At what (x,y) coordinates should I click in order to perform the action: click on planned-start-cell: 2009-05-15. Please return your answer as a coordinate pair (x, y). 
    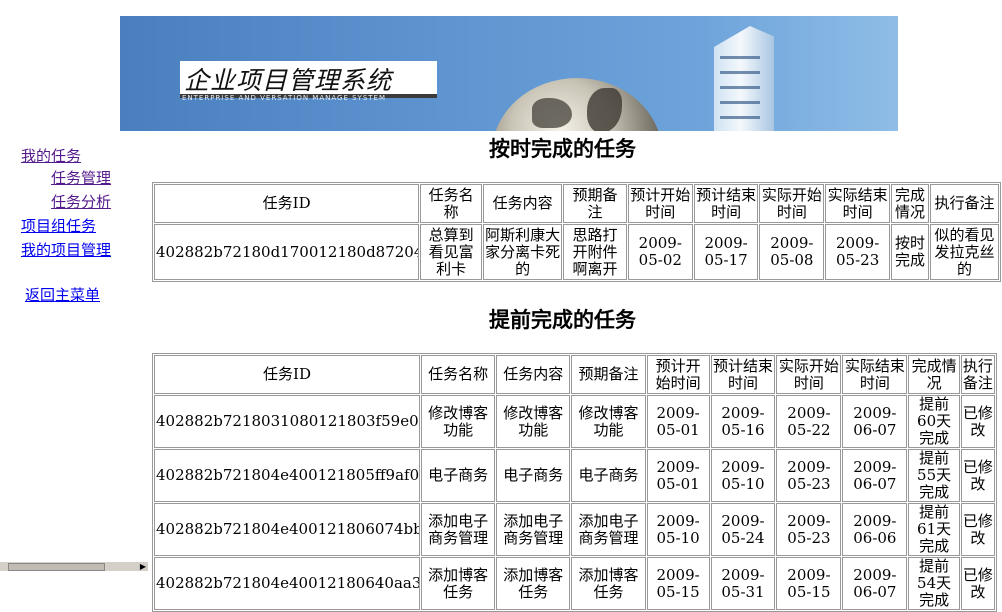
    Looking at the image, I should click on (678, 583).